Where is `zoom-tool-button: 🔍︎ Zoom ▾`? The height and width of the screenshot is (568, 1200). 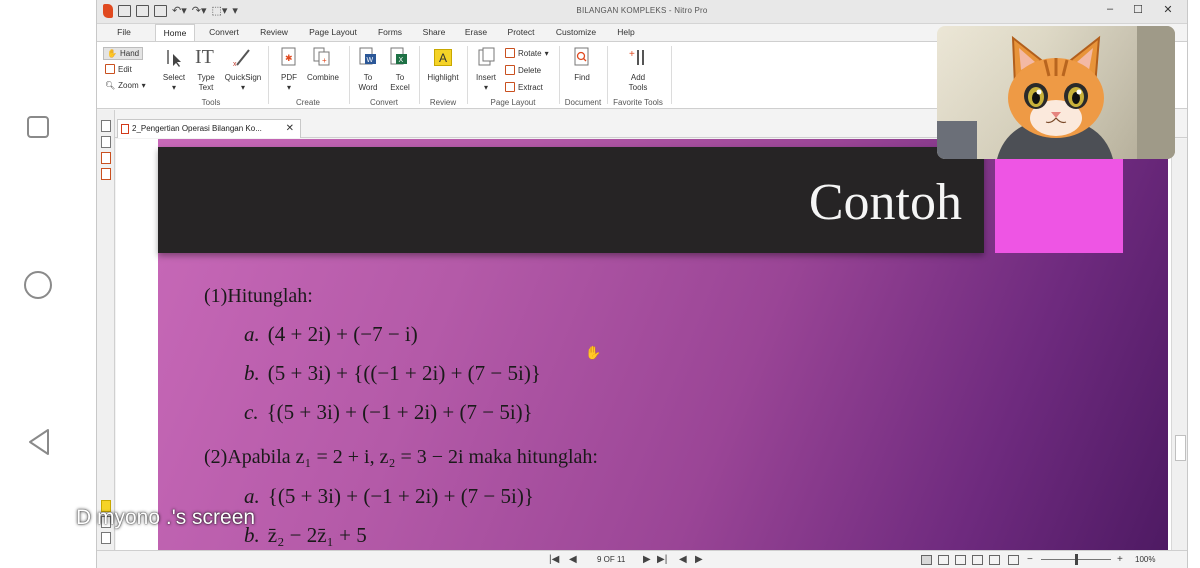 zoom-tool-button: 🔍︎ Zoom ▾ is located at coordinates (125, 85).